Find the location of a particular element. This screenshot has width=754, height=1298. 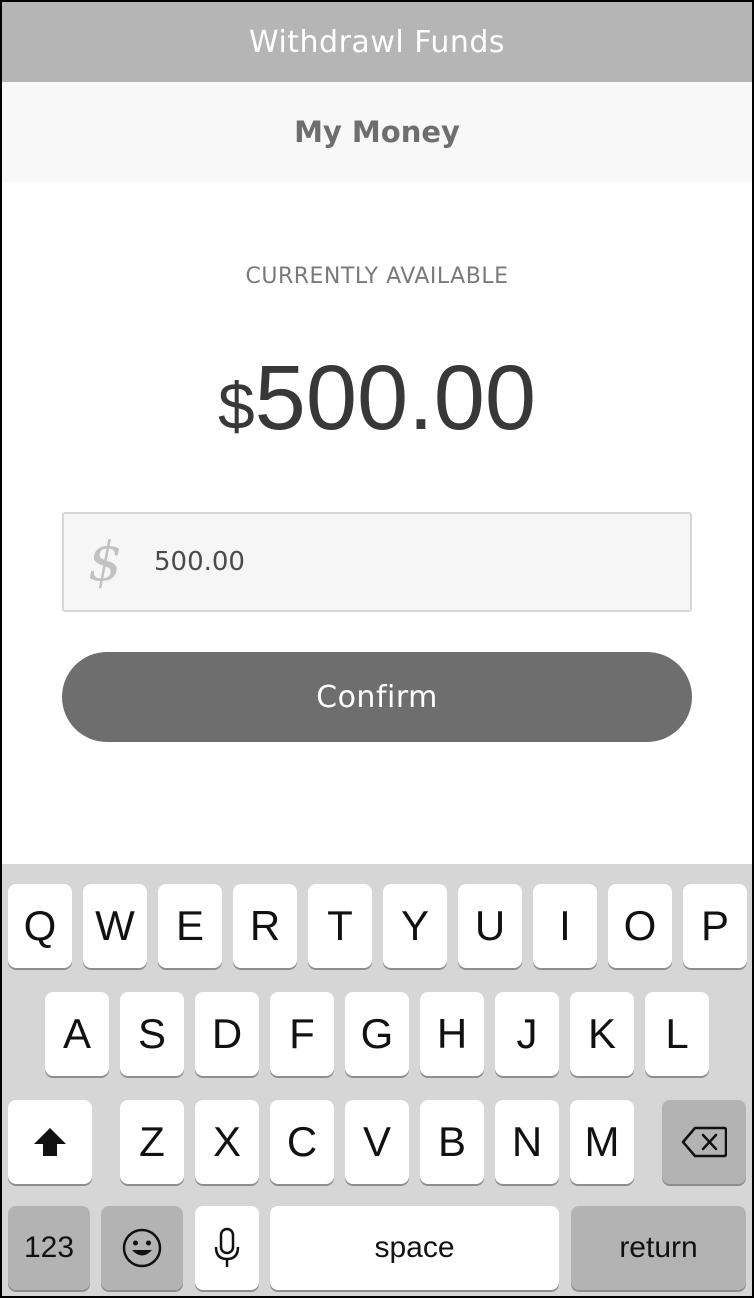

shift-key is located at coordinates (50, 1142).